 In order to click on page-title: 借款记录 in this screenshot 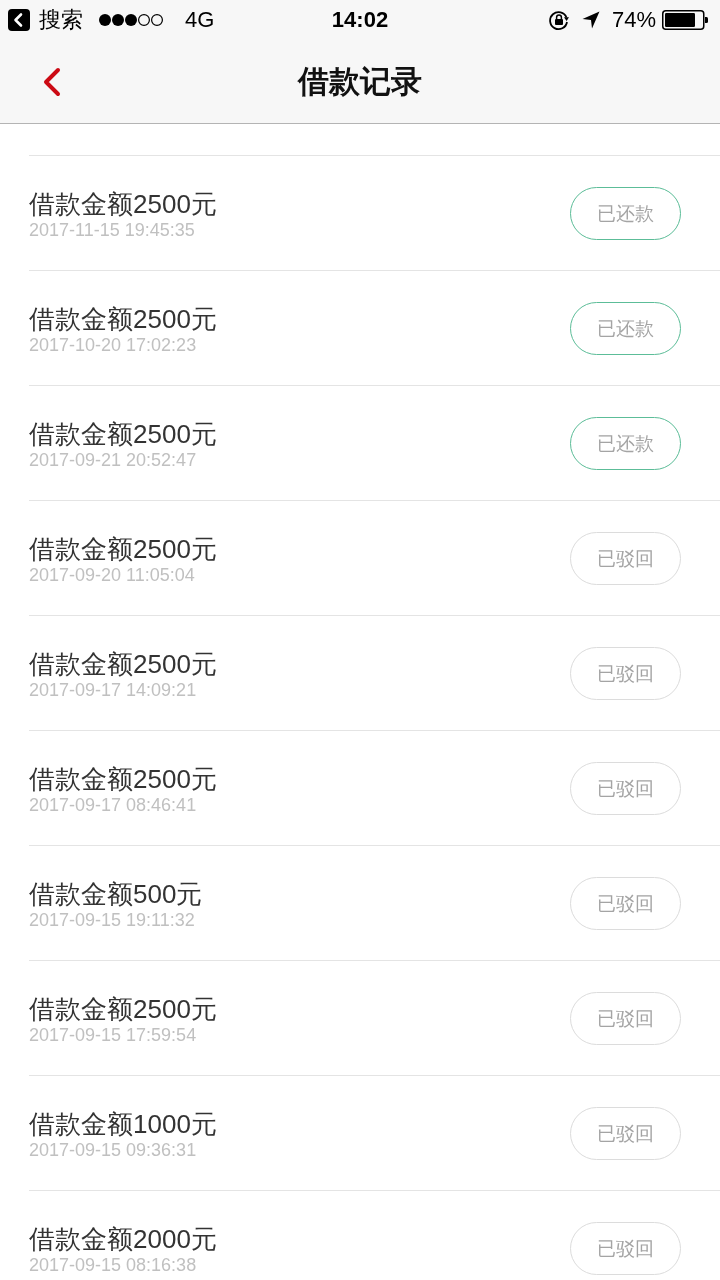, I will do `click(360, 81)`.